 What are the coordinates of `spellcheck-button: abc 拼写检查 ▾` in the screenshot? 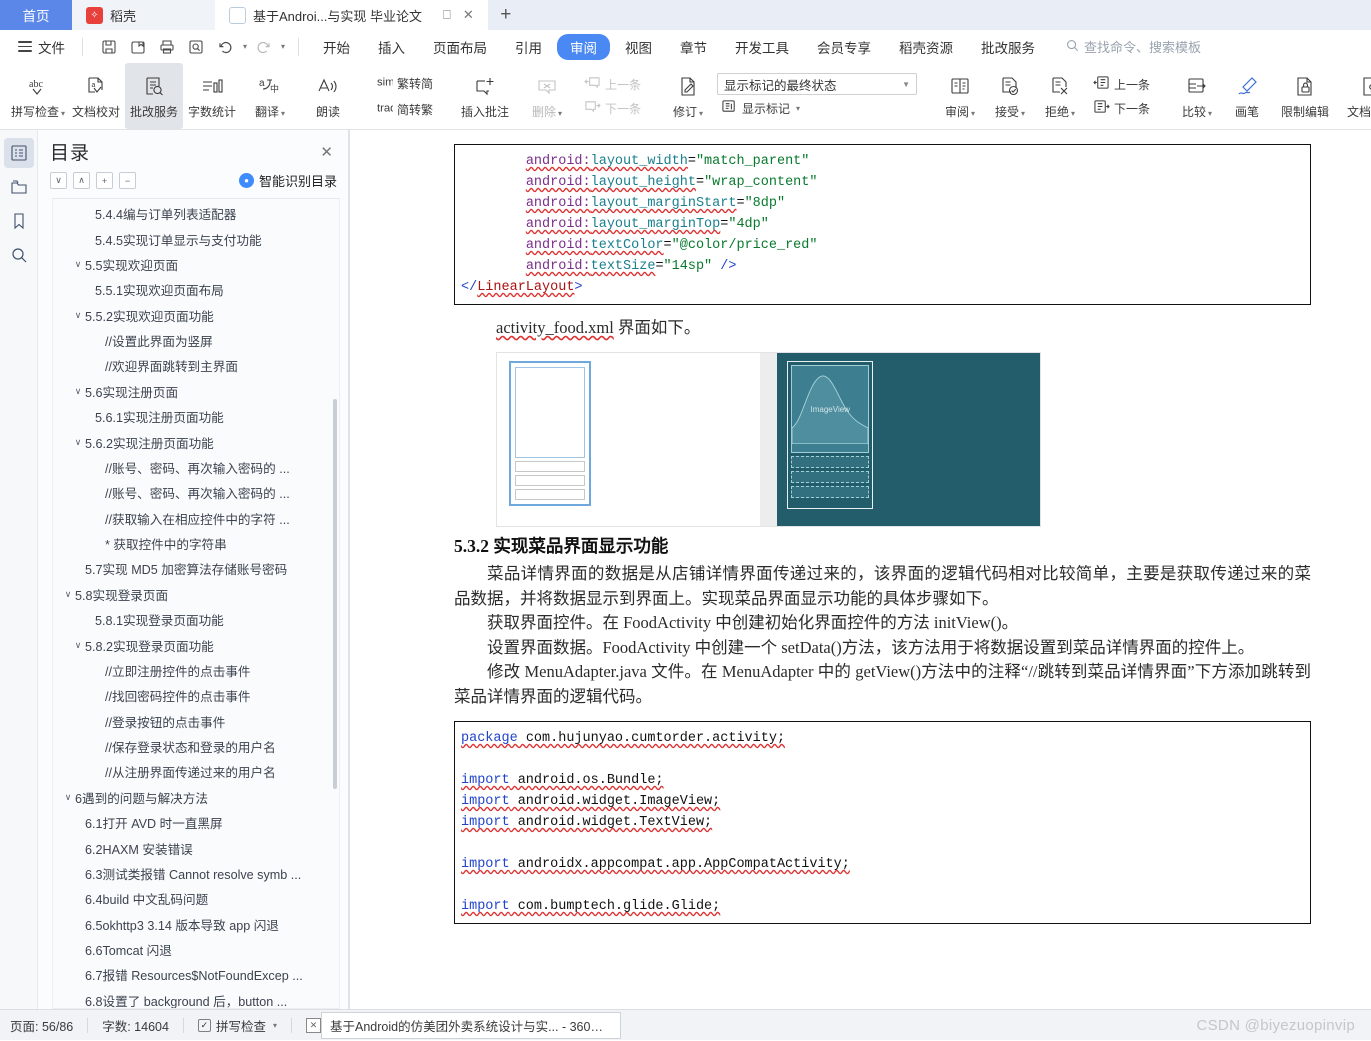 It's located at (38, 96).